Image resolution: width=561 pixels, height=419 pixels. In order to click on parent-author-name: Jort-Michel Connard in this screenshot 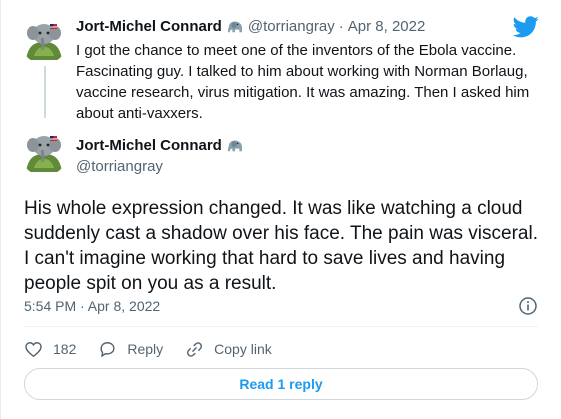, I will do `click(149, 26)`.